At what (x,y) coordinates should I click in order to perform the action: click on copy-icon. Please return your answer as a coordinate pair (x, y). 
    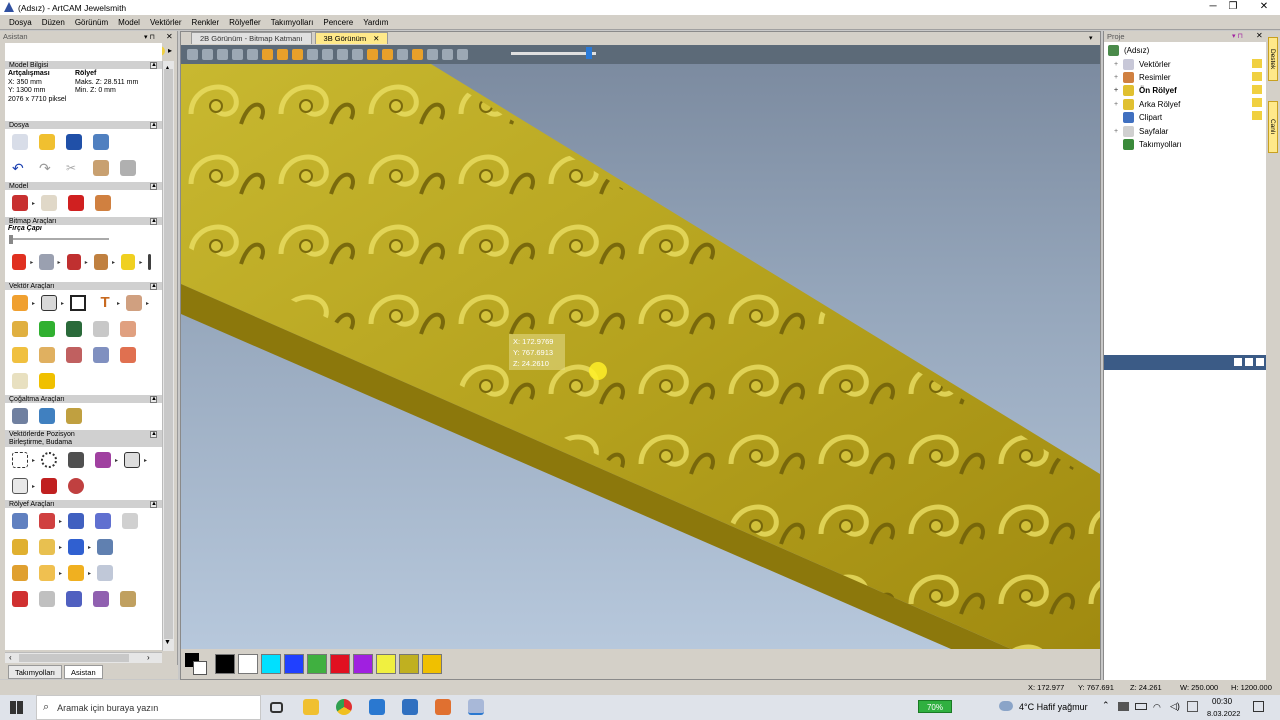
    Looking at the image, I should click on (101, 168).